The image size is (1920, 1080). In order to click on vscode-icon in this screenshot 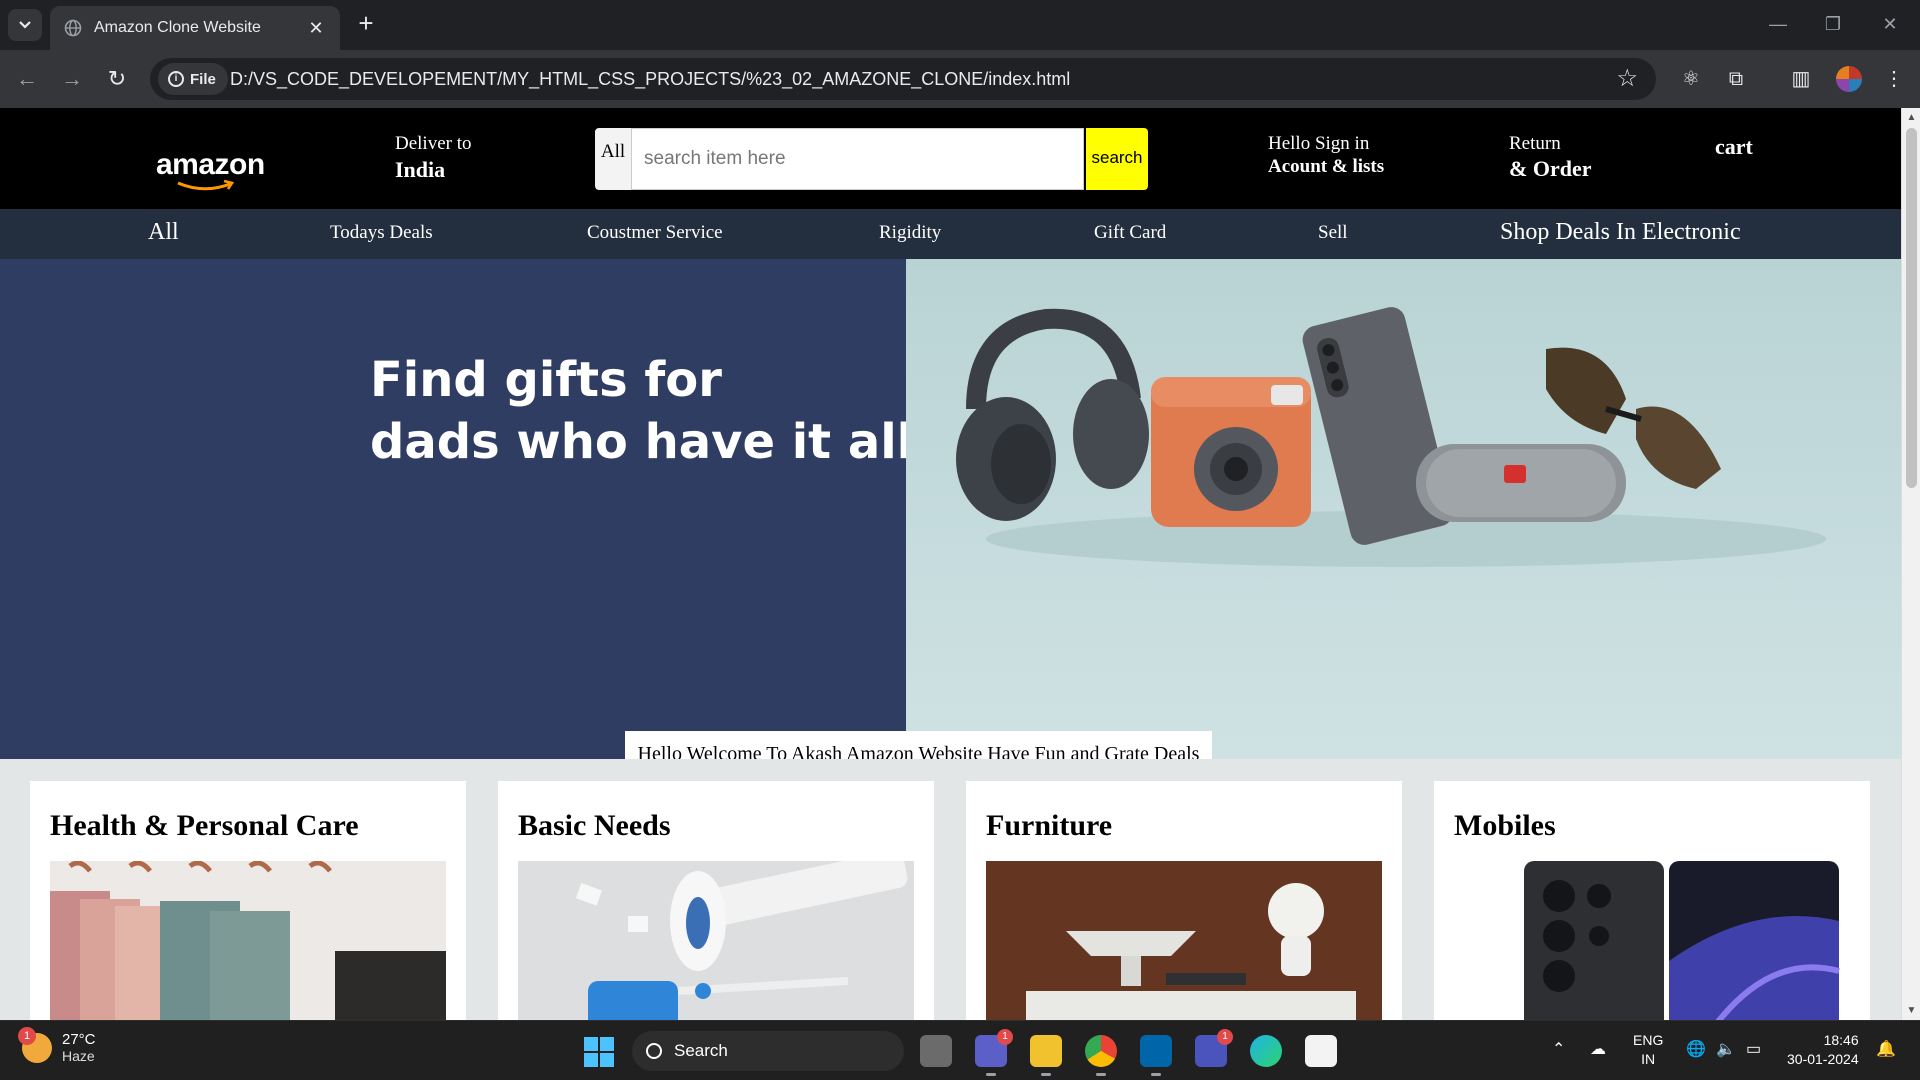, I will do `click(1156, 1055)`.